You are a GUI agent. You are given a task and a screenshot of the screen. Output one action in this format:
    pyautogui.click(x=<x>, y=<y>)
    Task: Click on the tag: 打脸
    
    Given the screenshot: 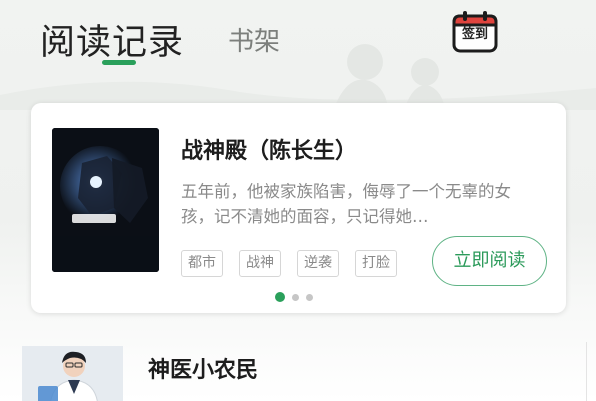 What is the action you would take?
    pyautogui.click(x=376, y=263)
    